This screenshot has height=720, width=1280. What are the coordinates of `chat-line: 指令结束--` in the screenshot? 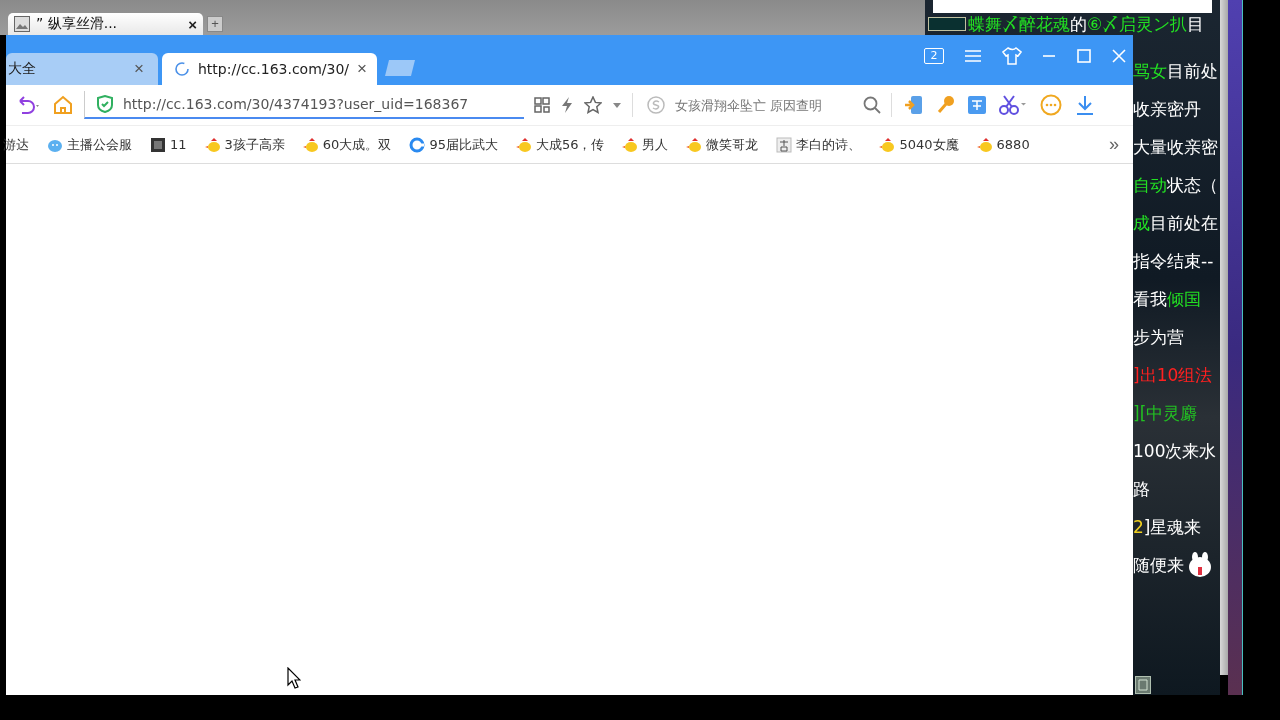 It's located at (1173, 261).